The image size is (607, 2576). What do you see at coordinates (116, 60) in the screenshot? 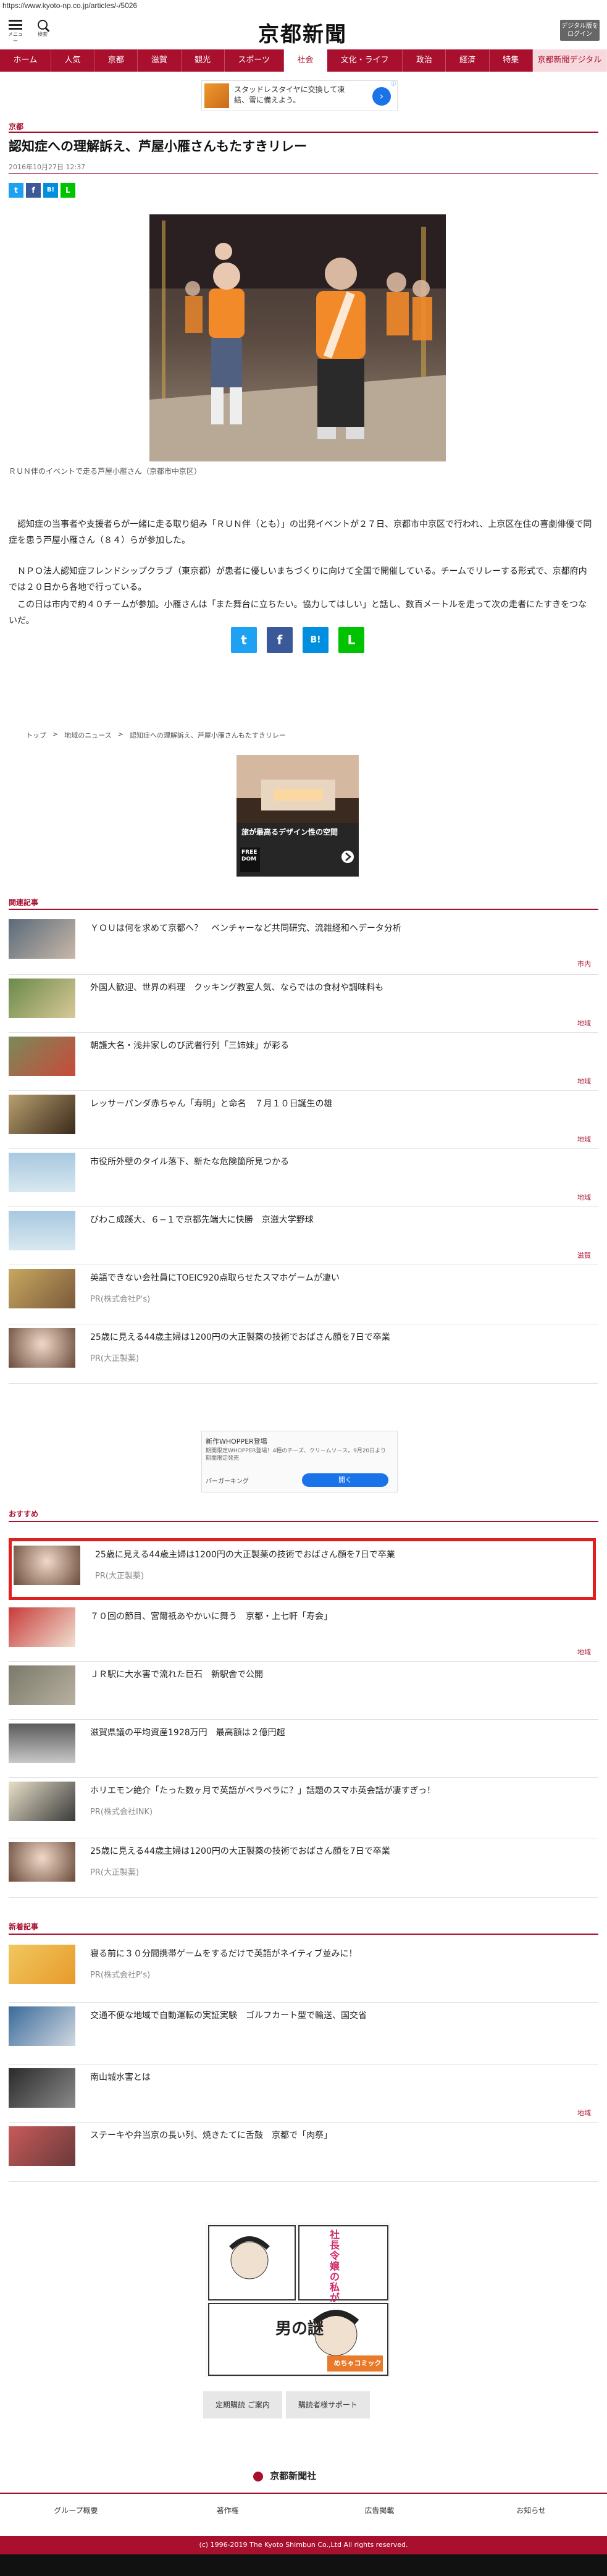
I see `nav-item-kyoto: 京都` at bounding box center [116, 60].